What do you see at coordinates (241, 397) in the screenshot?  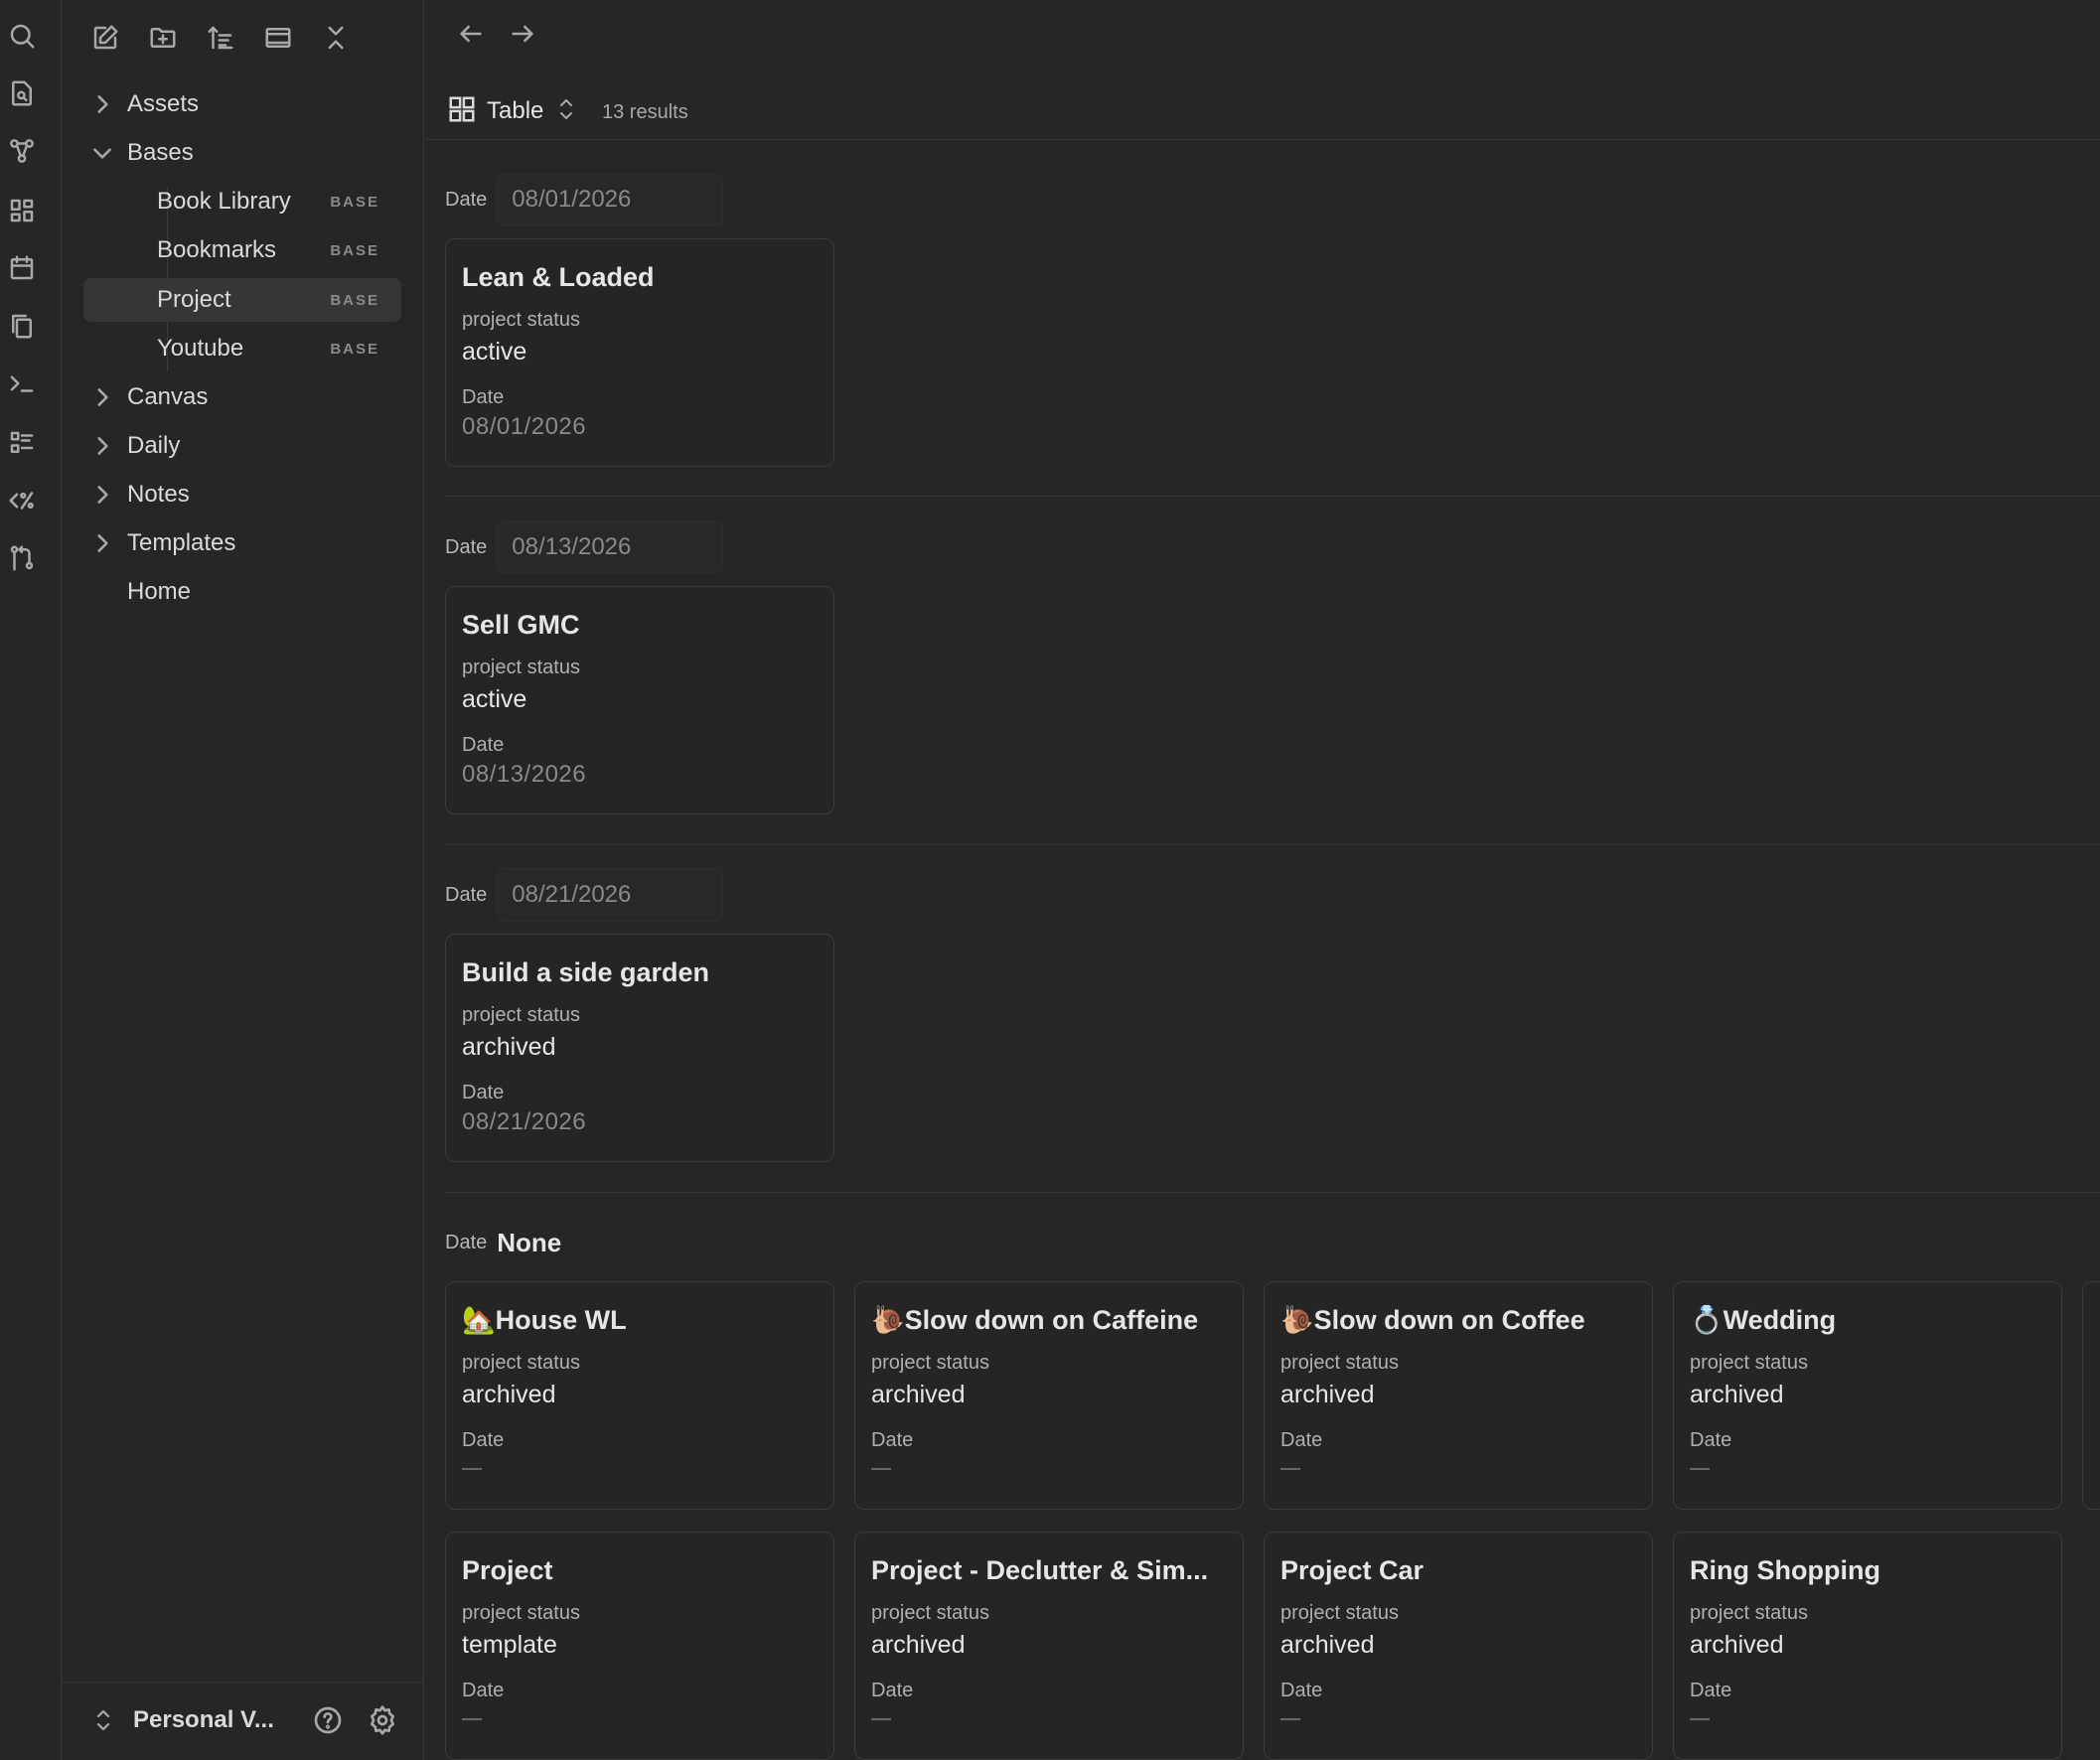 I see `folder-canvas: Canvas` at bounding box center [241, 397].